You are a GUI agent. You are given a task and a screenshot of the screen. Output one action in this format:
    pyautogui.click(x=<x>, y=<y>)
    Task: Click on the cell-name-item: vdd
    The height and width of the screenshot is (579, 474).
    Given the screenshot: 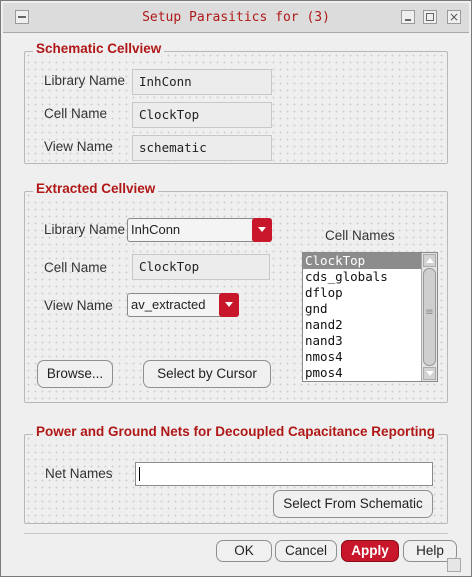 What is the action you would take?
    pyautogui.click(x=370, y=381)
    